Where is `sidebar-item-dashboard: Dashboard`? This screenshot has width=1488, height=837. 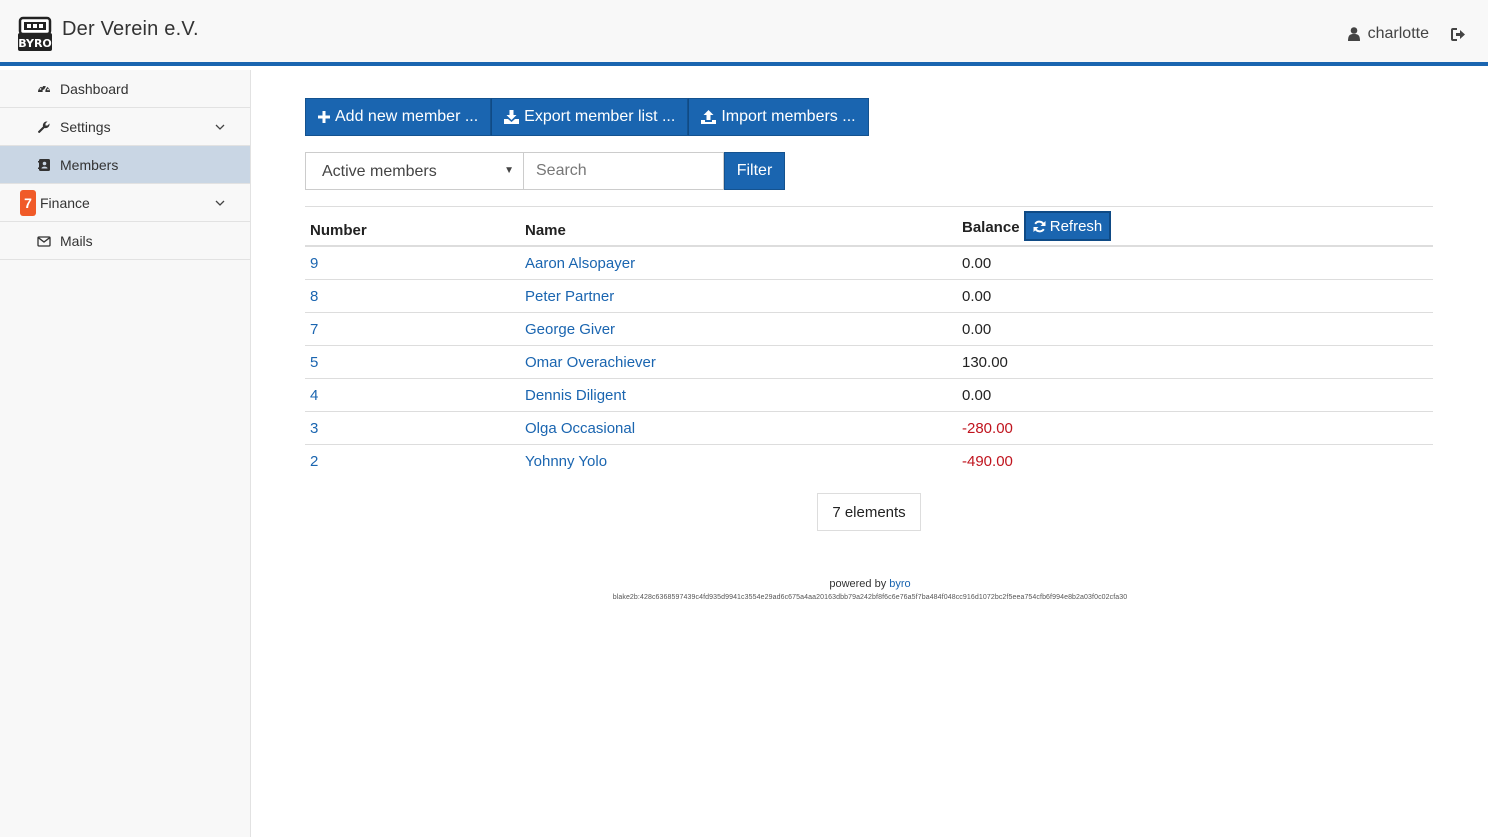
sidebar-item-dashboard: Dashboard is located at coordinates (125, 89).